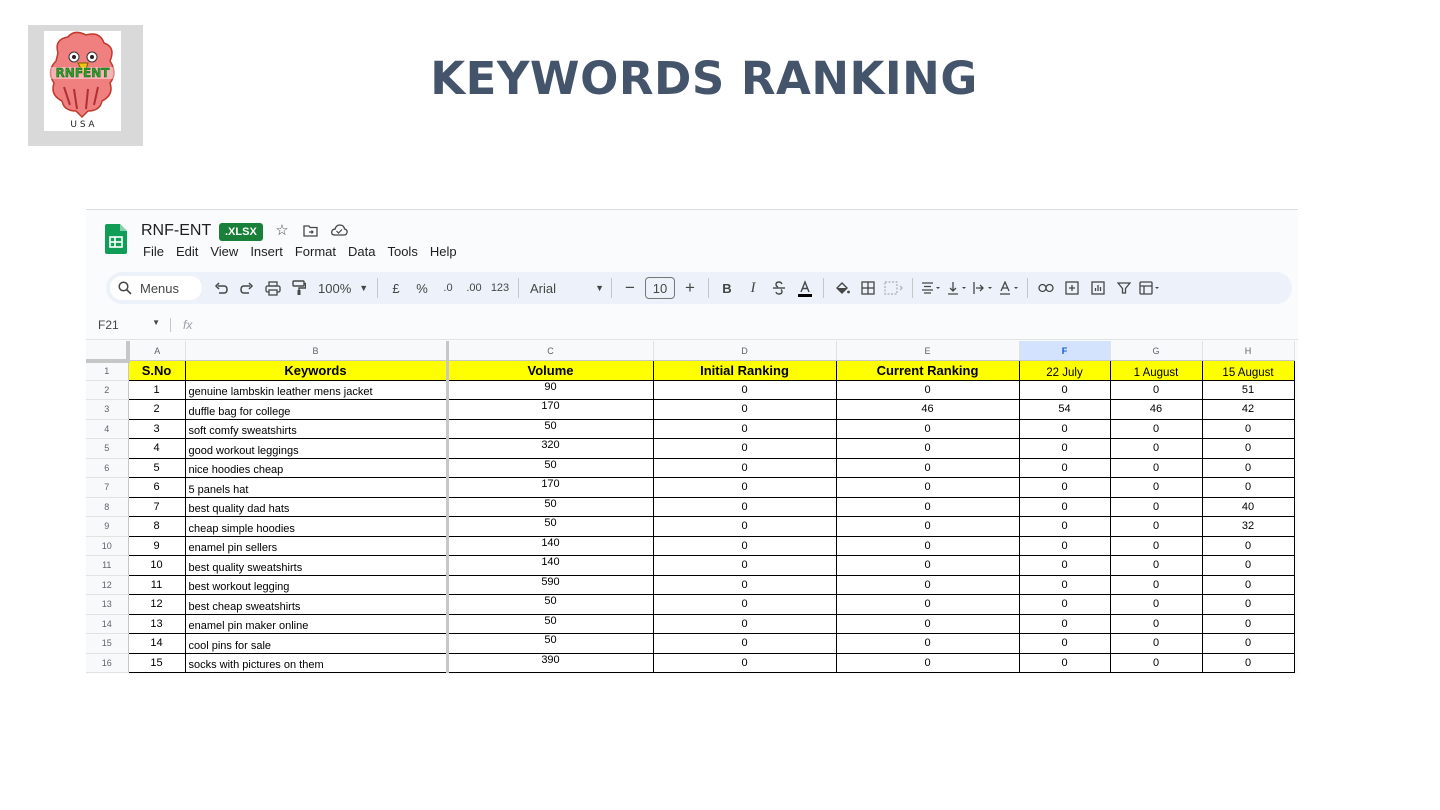 Image resolution: width=1440 pixels, height=810 pixels. I want to click on column-header-c: C, so click(549, 351).